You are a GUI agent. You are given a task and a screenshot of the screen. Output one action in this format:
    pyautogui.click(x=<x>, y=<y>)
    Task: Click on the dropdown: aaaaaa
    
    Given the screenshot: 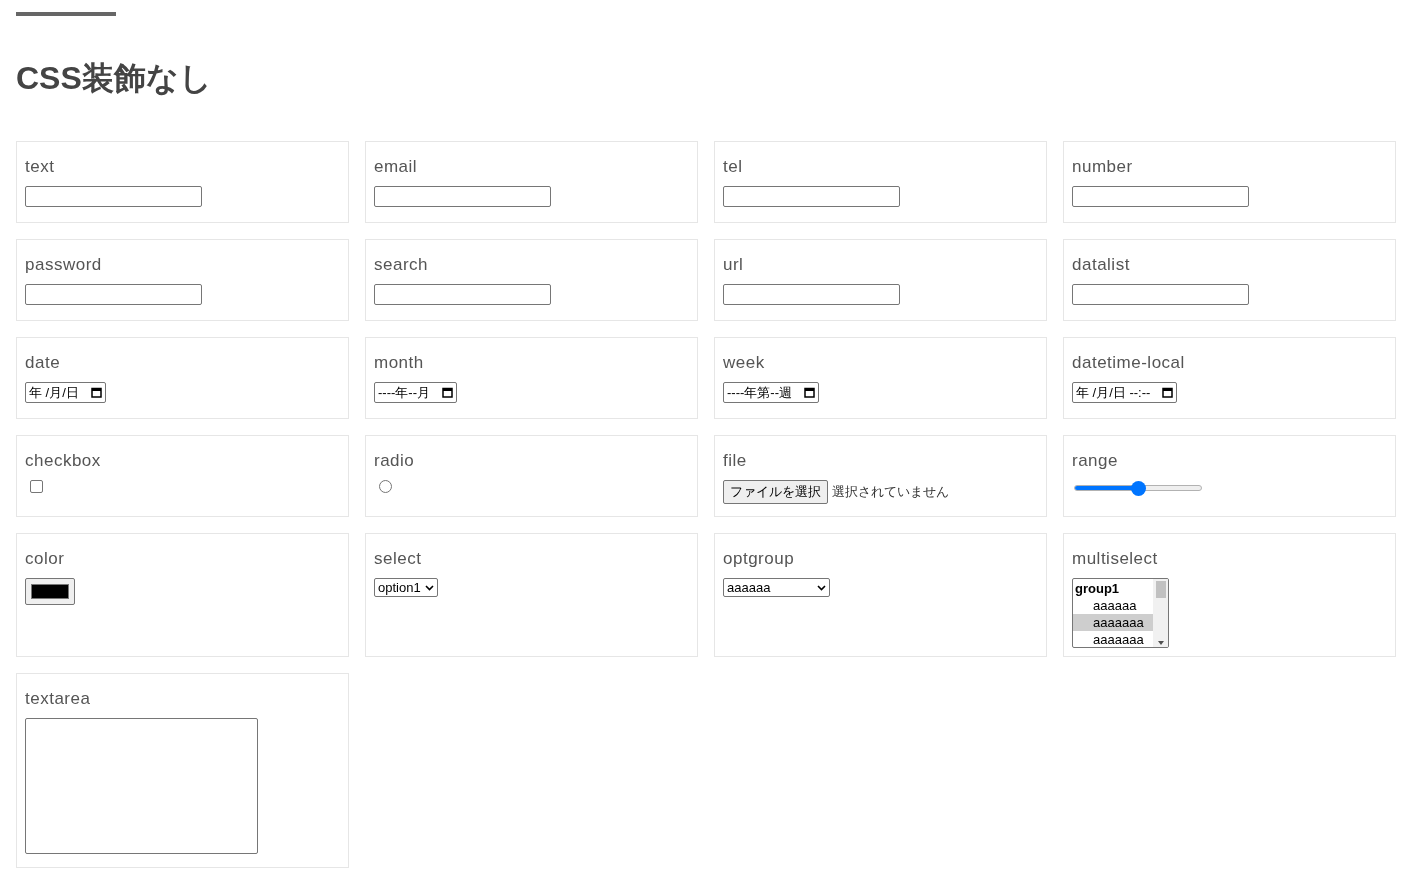 What is the action you would take?
    pyautogui.click(x=776, y=587)
    